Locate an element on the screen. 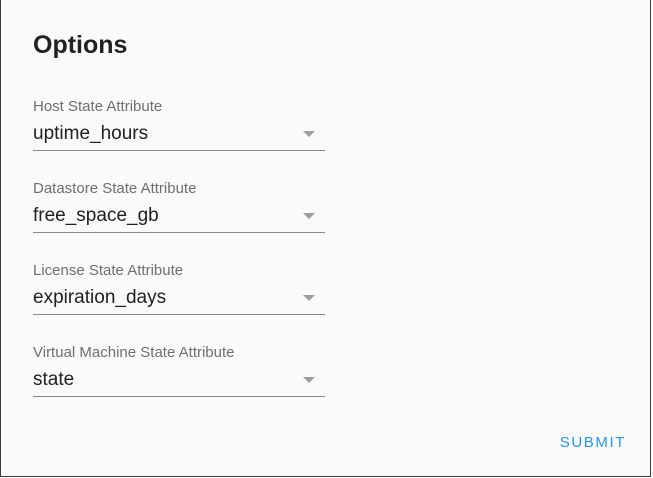  submit-button: SUBMIT is located at coordinates (593, 443).